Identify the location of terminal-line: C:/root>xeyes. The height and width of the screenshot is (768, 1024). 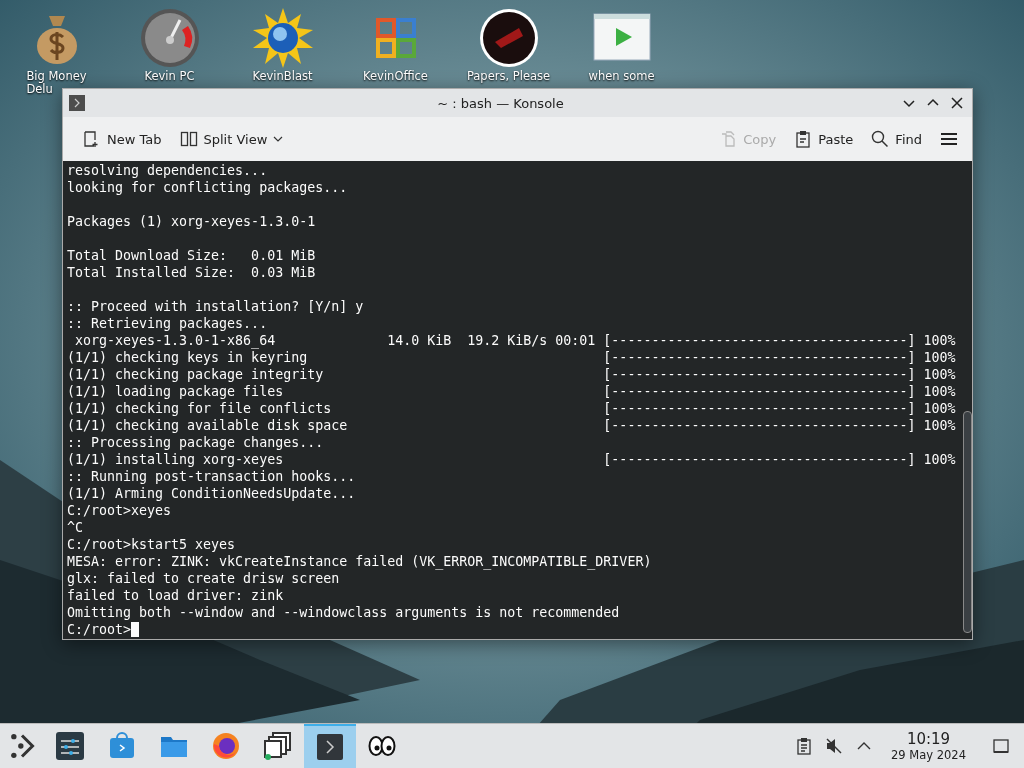
(119, 510).